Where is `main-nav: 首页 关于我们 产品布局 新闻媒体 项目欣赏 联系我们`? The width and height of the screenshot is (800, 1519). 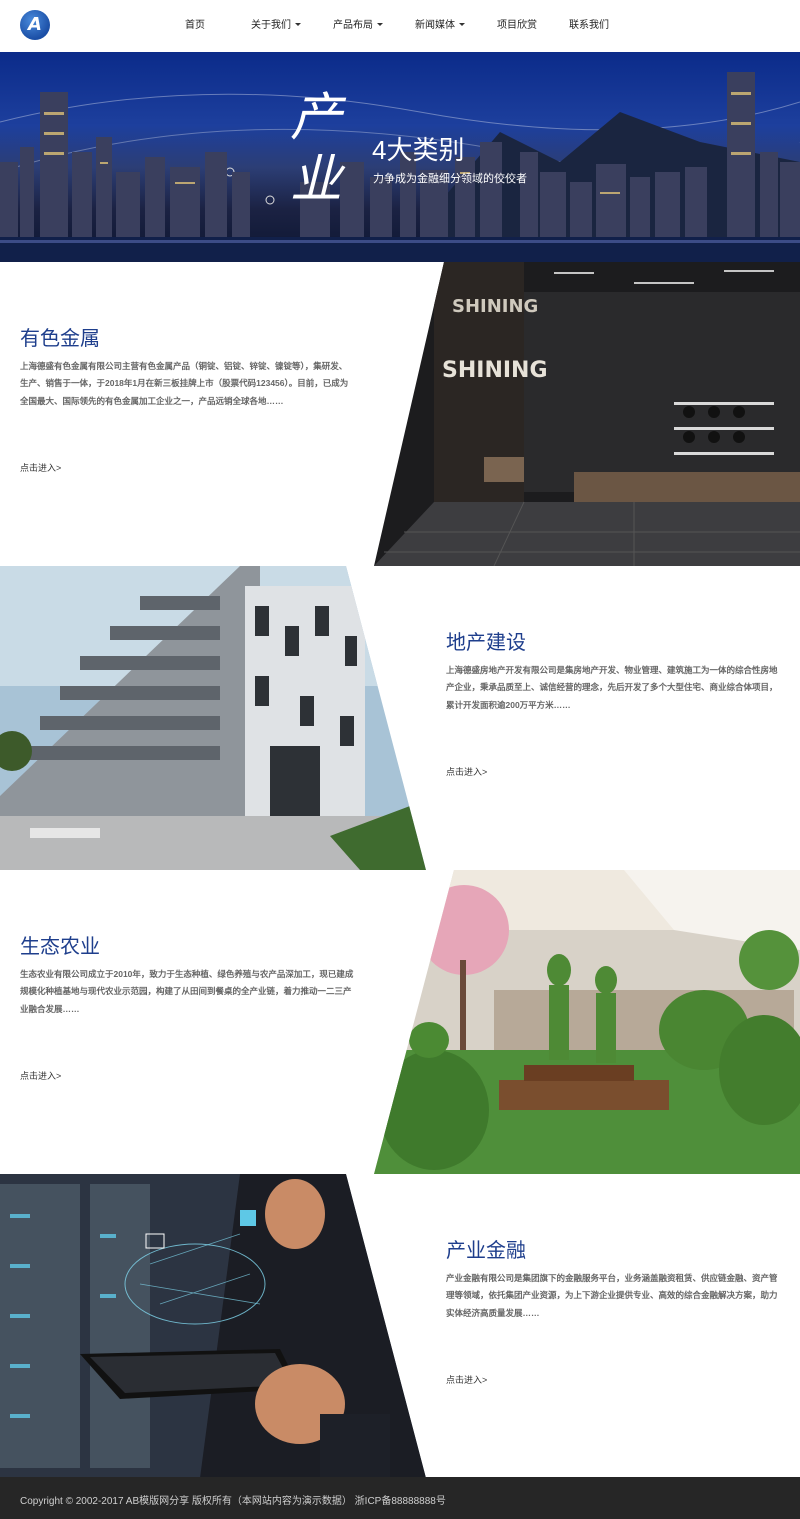
main-nav: 首页 关于我们 产品布局 新闻媒体 项目欣赏 联系我们 is located at coordinates (407, 26).